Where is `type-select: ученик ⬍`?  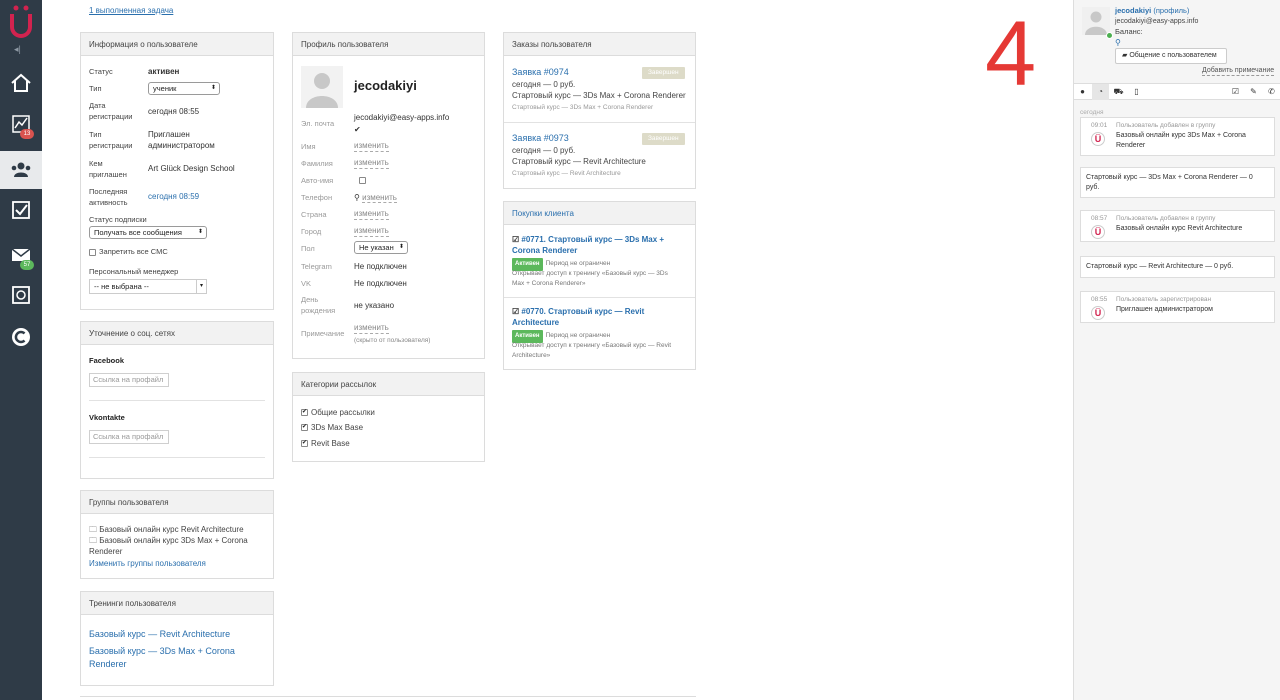
type-select: ученик ⬍ is located at coordinates (184, 88).